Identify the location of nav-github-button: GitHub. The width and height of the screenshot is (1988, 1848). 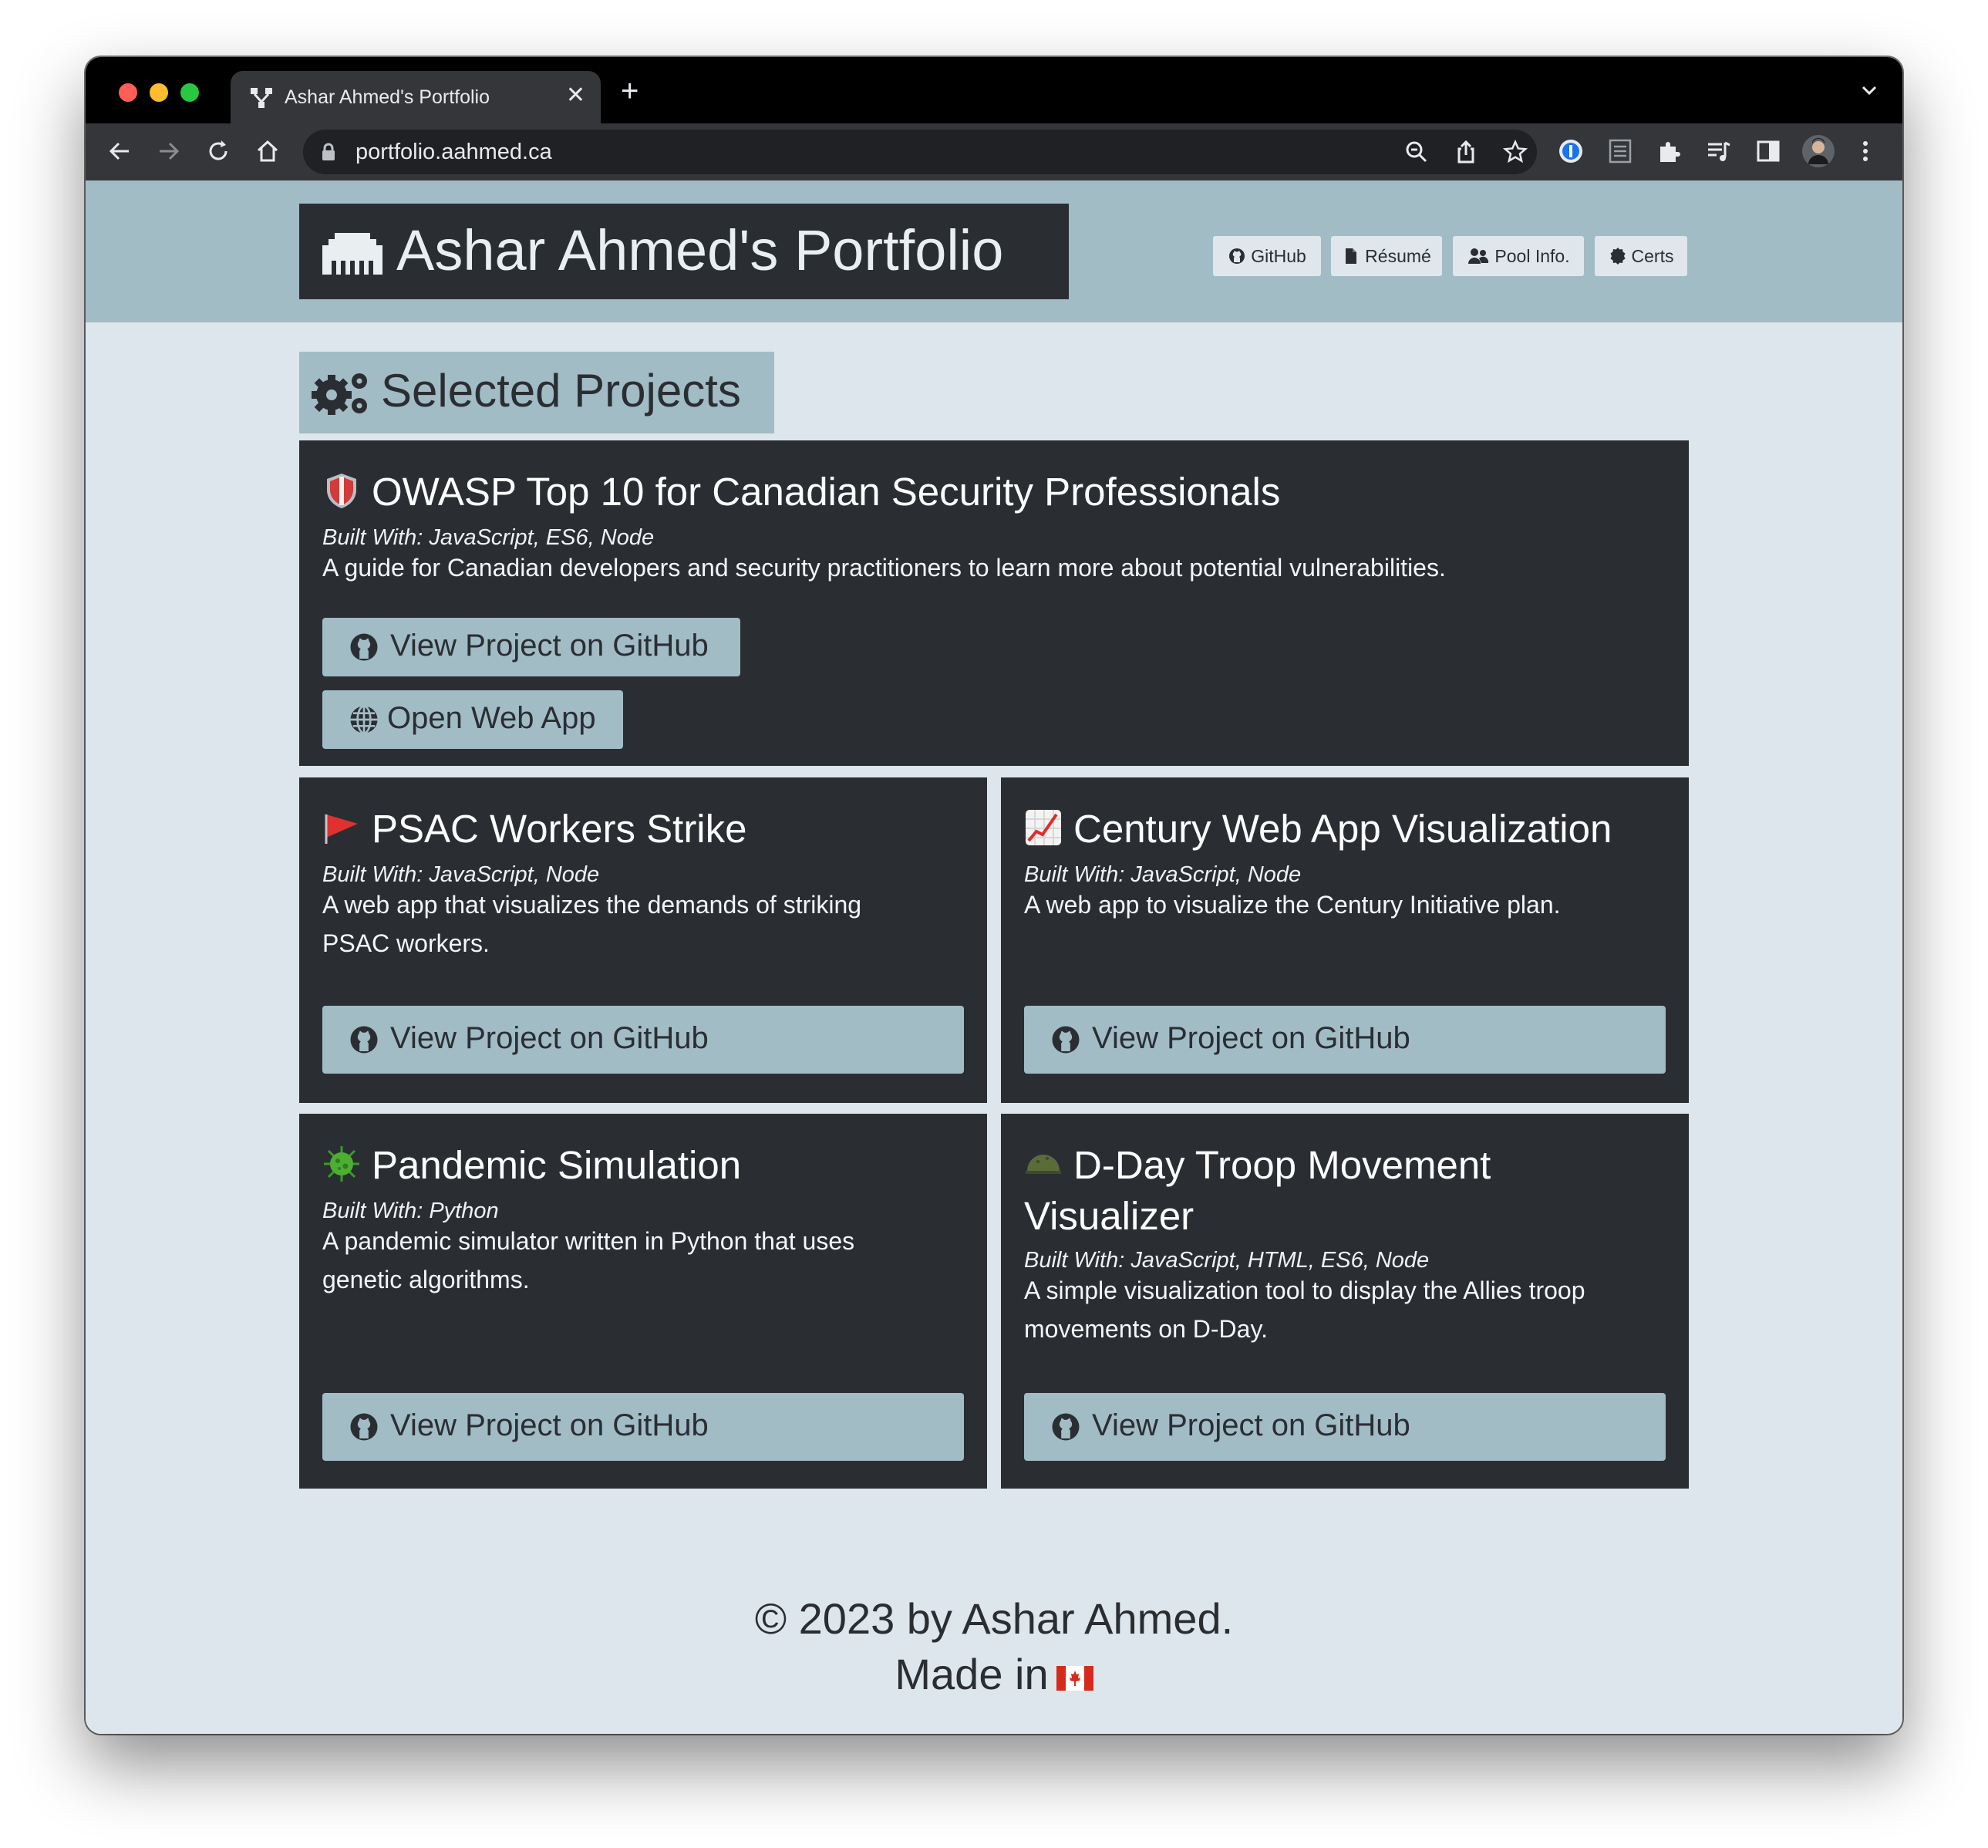
(1267, 256).